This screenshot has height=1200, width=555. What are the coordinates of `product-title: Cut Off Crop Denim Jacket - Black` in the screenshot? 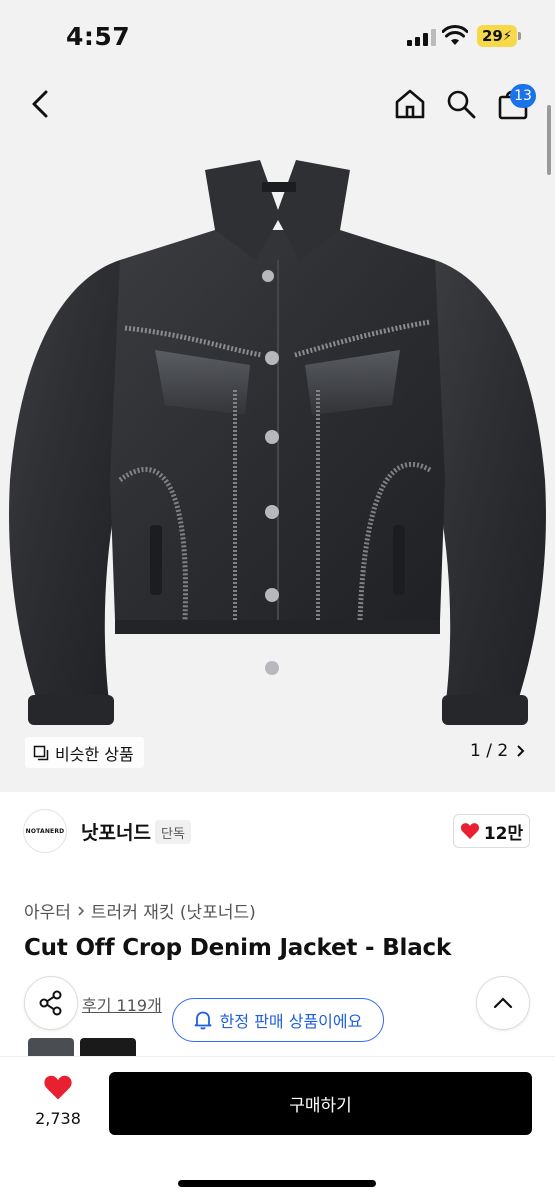 It's located at (238, 948).